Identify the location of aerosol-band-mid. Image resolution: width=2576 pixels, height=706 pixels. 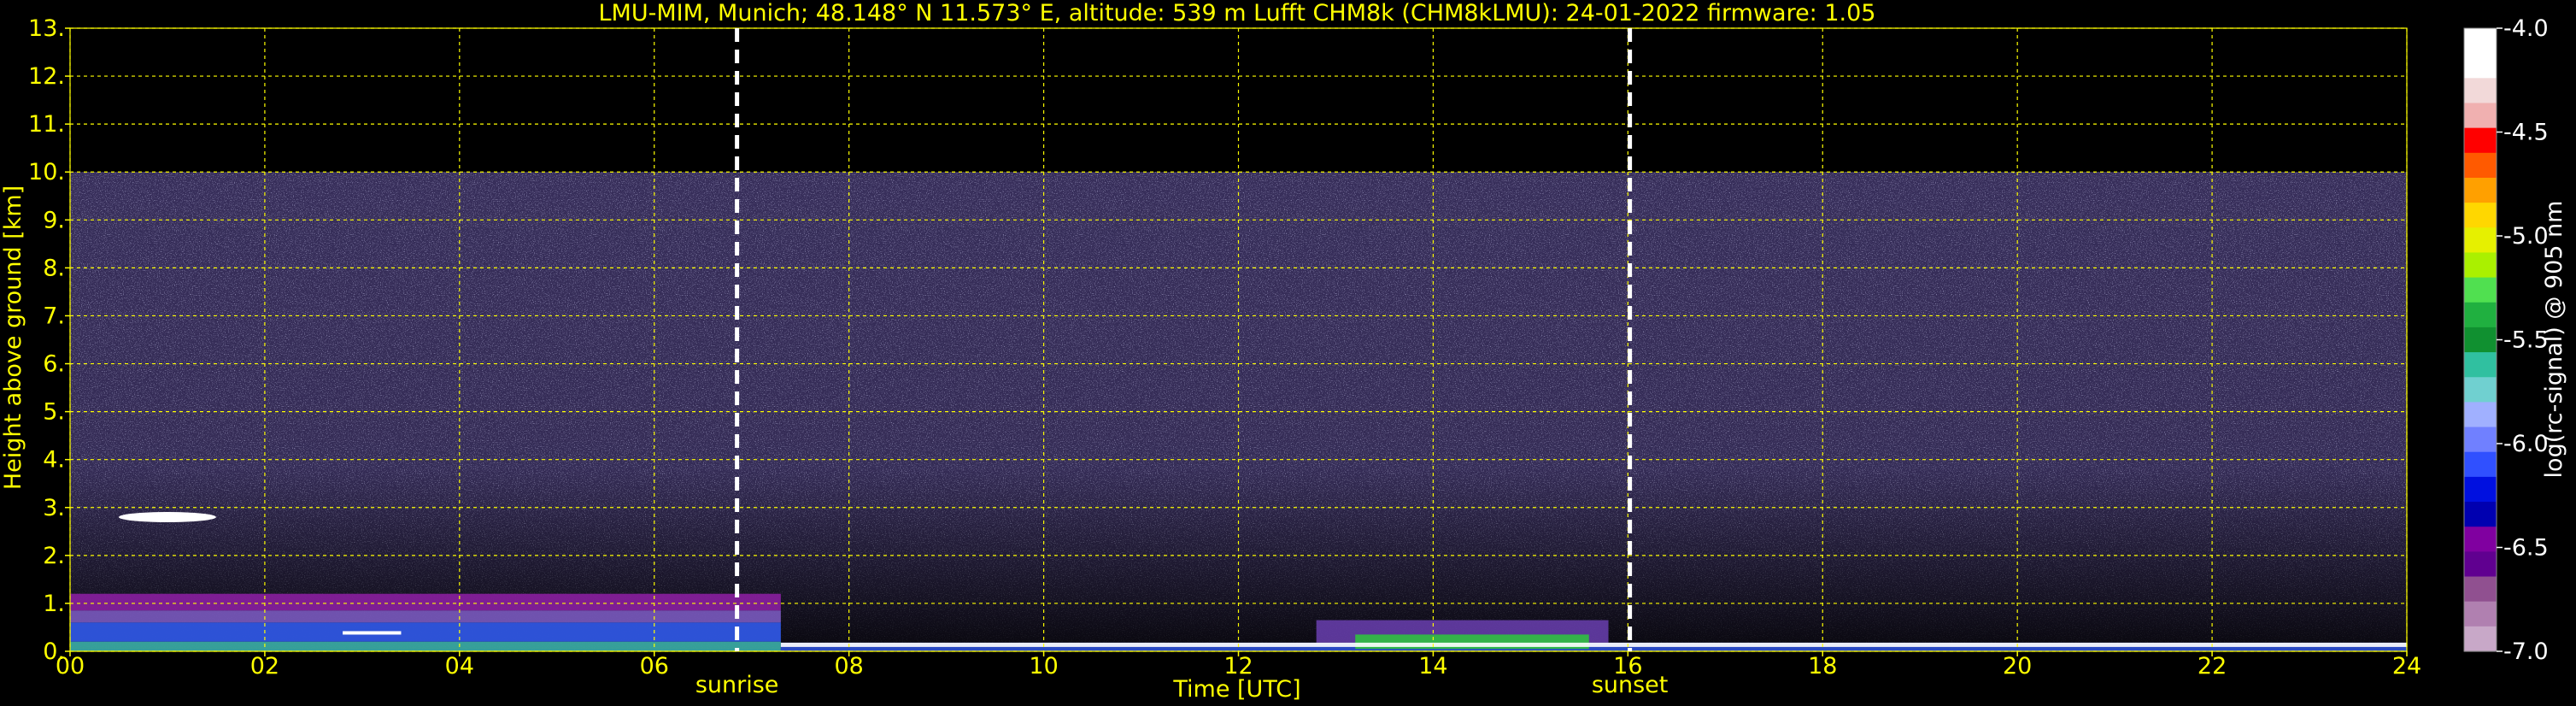
(425, 616).